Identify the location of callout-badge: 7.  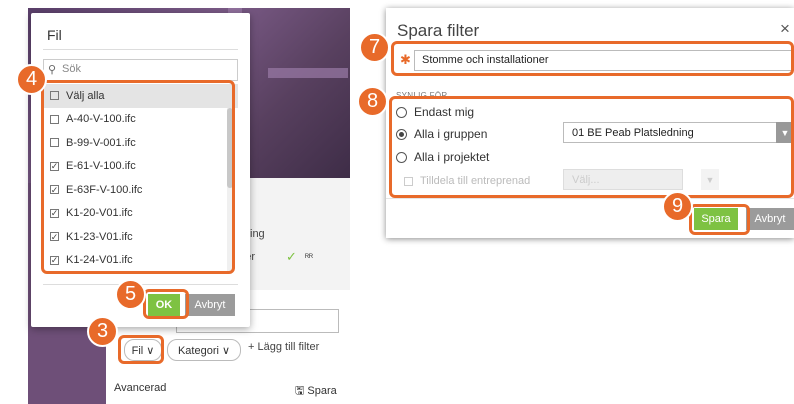
(374, 47).